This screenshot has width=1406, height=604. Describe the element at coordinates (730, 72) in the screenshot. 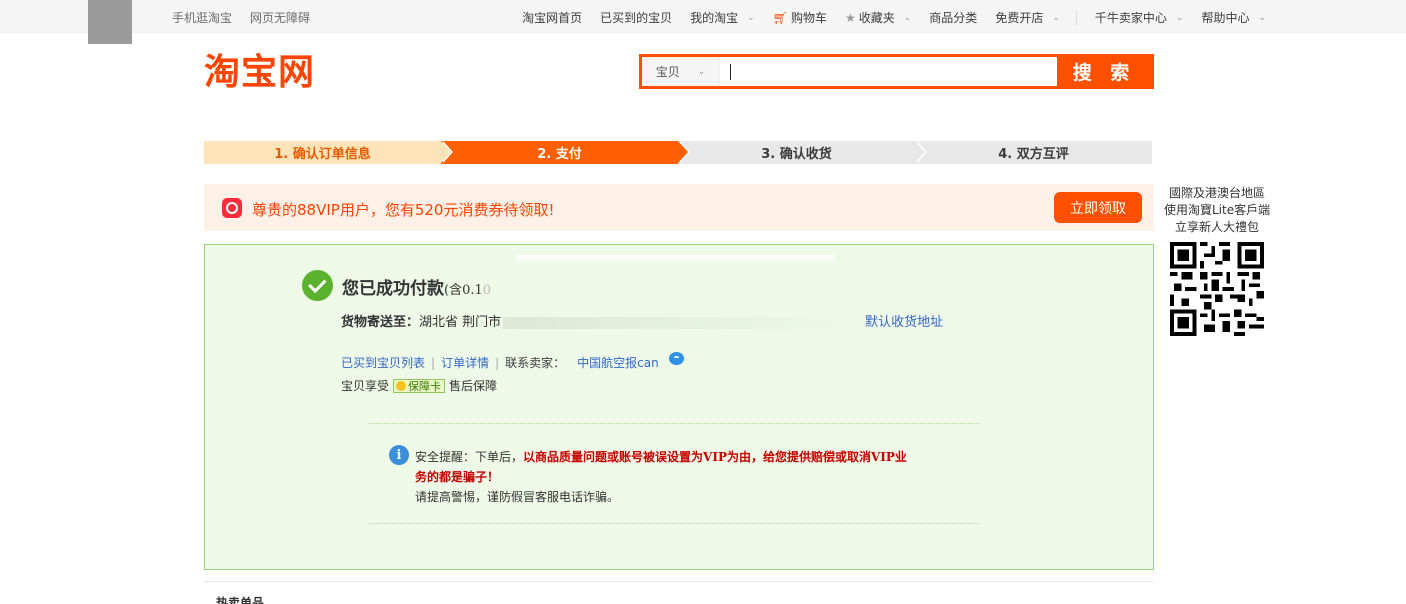

I see `text-cursor` at that location.